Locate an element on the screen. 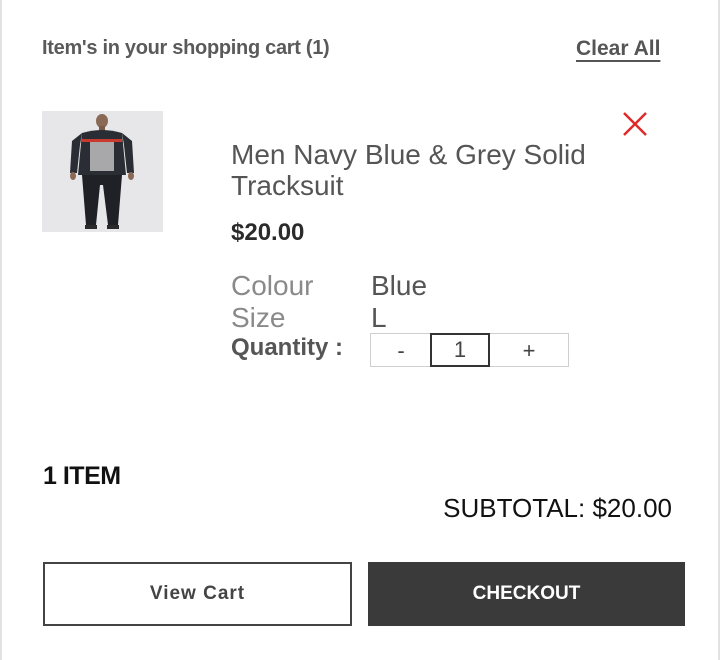 This screenshot has height=660, width=724. view-cart-button: View Cart is located at coordinates (197, 594).